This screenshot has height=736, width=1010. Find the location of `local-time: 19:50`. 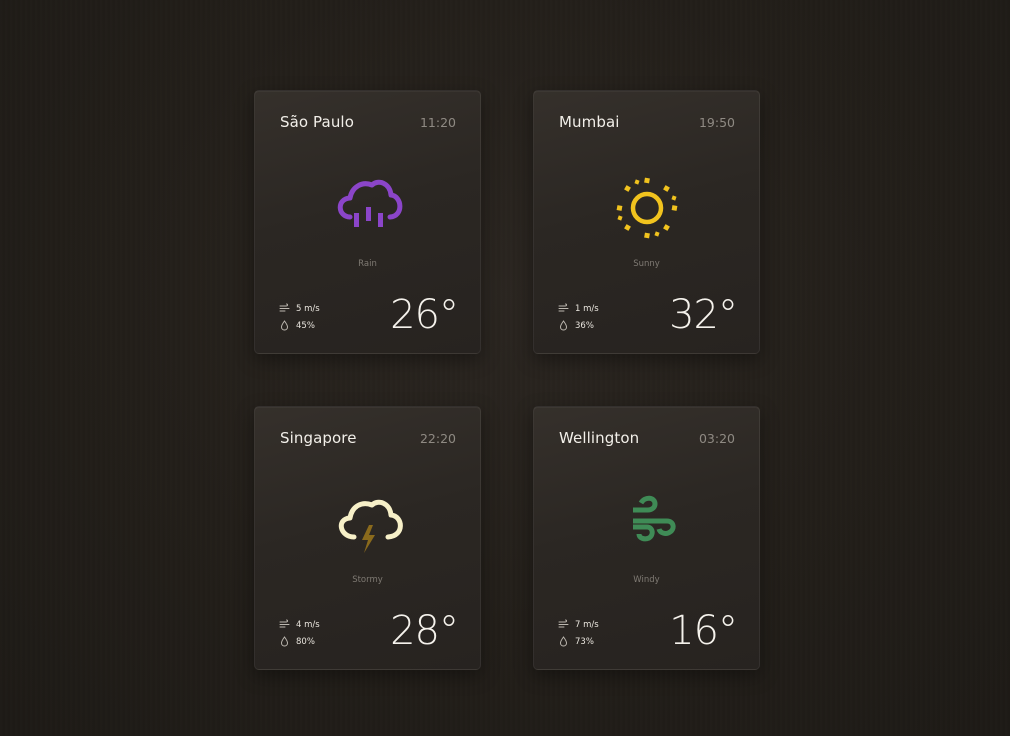

local-time: 19:50 is located at coordinates (716, 122).